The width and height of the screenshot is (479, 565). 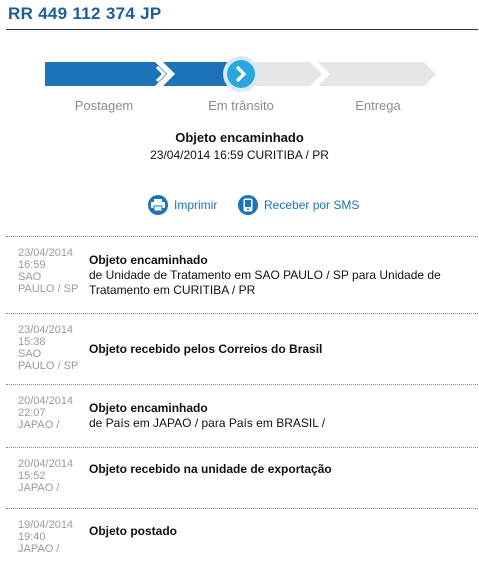 What do you see at coordinates (242, 536) in the screenshot?
I see `list-item: 19/04/2014 19:40 JAPAO / Objeto postado` at bounding box center [242, 536].